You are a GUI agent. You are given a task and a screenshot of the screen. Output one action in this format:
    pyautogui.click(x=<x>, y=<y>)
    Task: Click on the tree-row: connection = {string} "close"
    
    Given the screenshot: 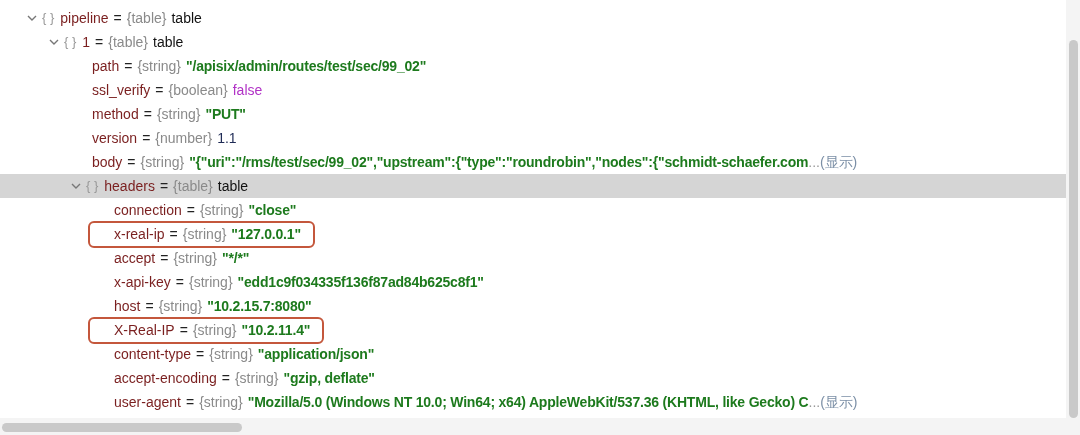 What is the action you would take?
    pyautogui.click(x=533, y=210)
    